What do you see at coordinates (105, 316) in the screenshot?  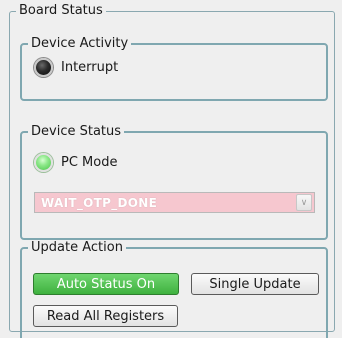 I see `read-all-registers-button: Read All Registers` at bounding box center [105, 316].